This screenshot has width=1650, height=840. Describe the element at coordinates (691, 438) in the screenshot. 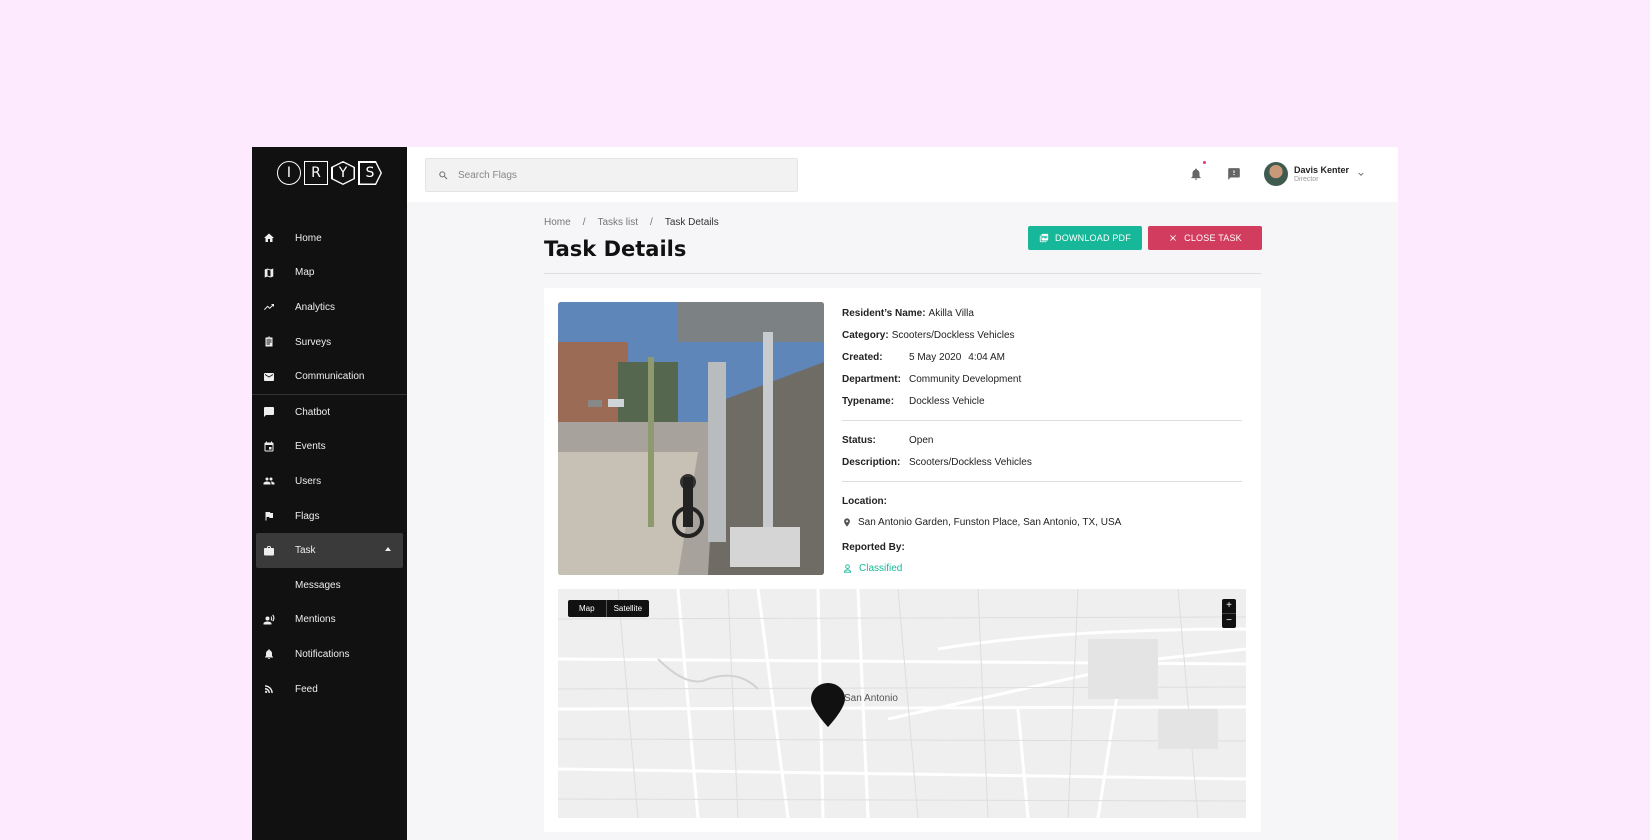

I see `task-photo` at that location.